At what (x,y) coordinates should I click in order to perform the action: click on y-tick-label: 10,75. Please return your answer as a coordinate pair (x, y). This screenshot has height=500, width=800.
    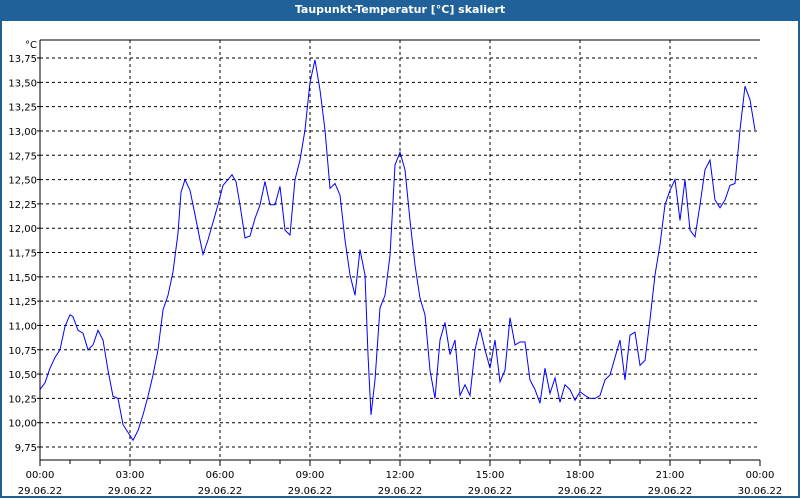
    Looking at the image, I should click on (22, 351).